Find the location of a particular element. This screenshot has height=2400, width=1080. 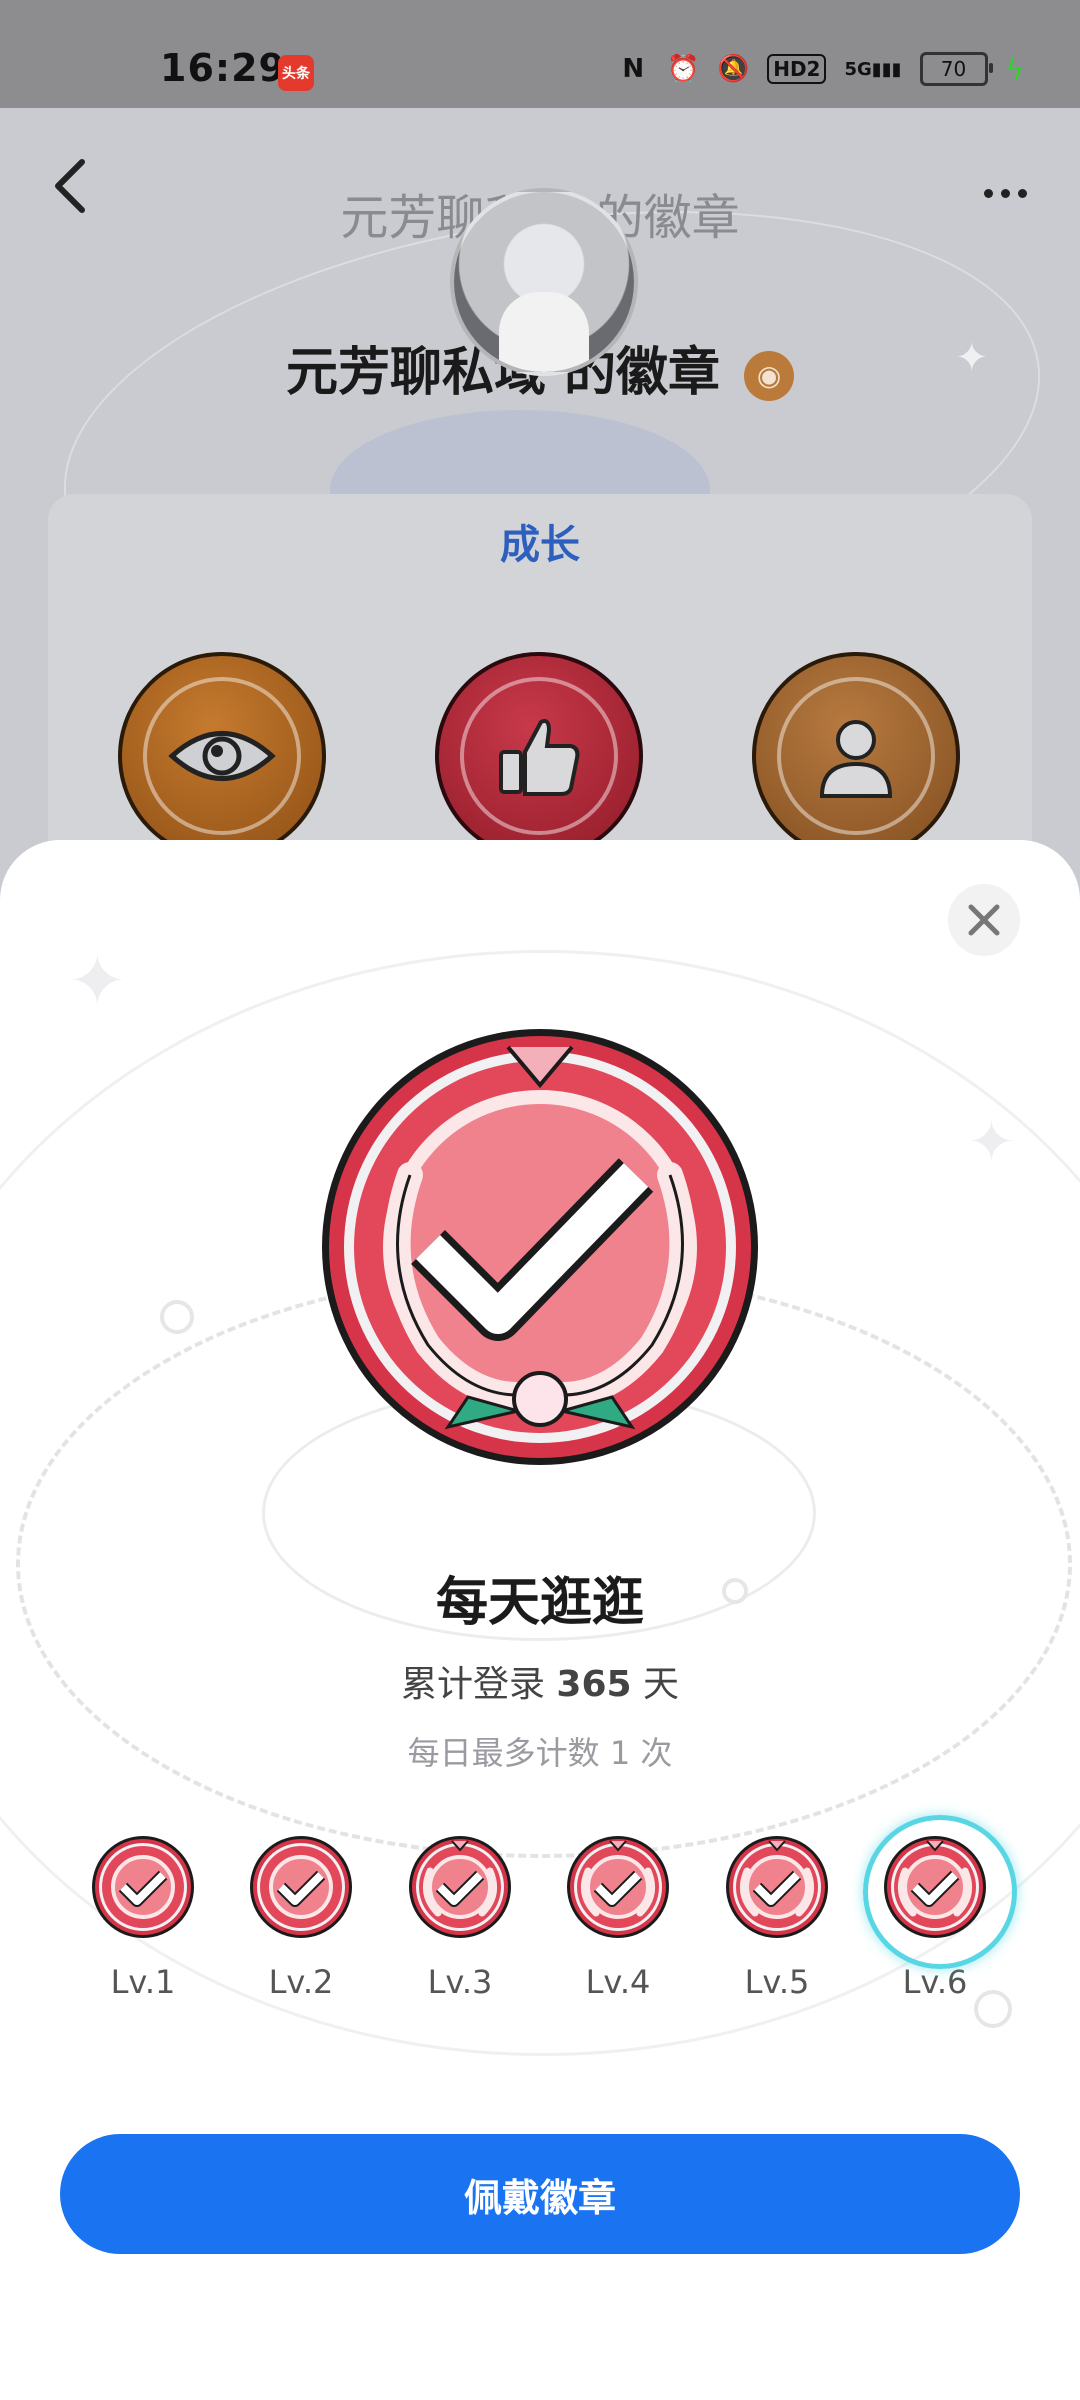

mute-icon: 🔕 is located at coordinates (733, 69).